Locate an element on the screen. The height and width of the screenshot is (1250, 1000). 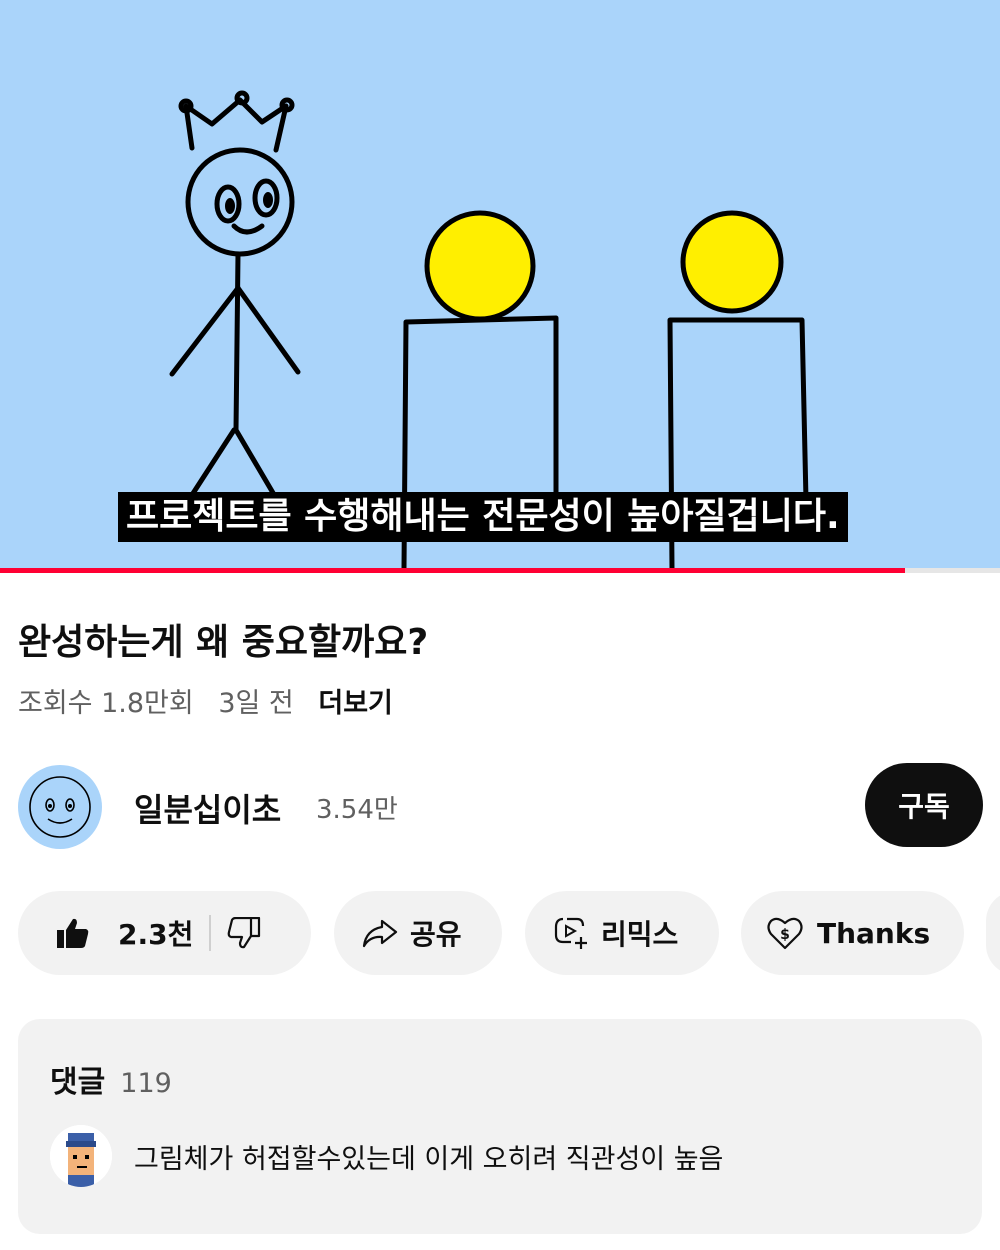
comments-count: 119 is located at coordinates (146, 1083).